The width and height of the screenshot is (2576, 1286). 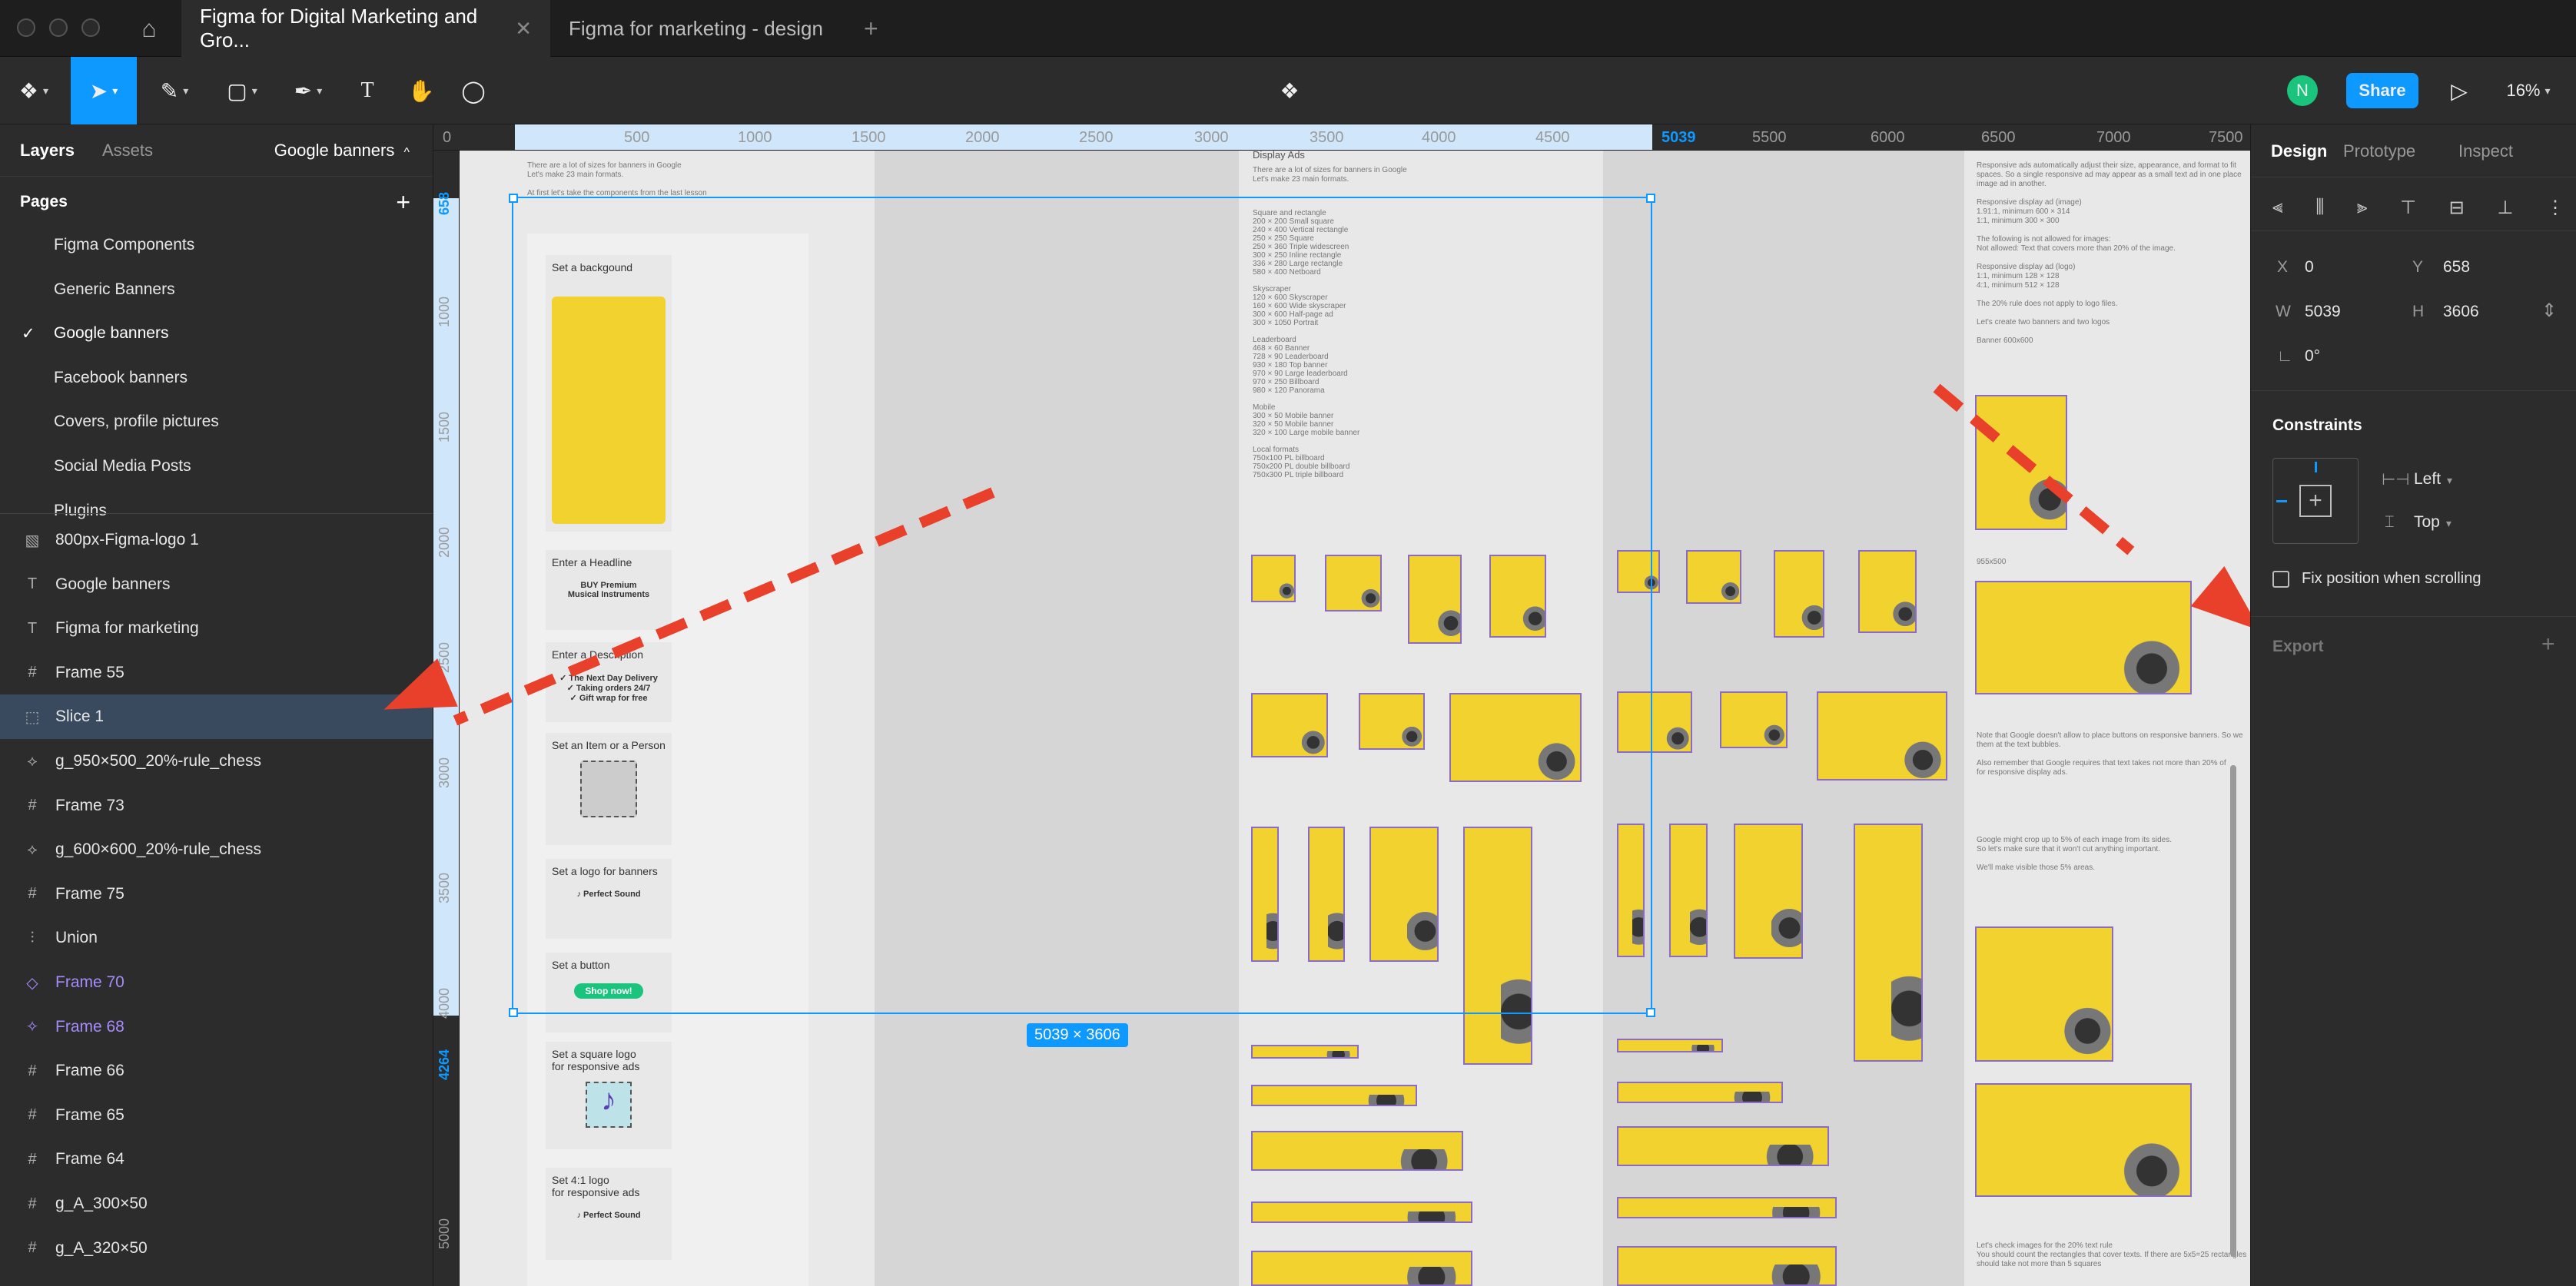 I want to click on page-item: Facebook banners, so click(x=217, y=378).